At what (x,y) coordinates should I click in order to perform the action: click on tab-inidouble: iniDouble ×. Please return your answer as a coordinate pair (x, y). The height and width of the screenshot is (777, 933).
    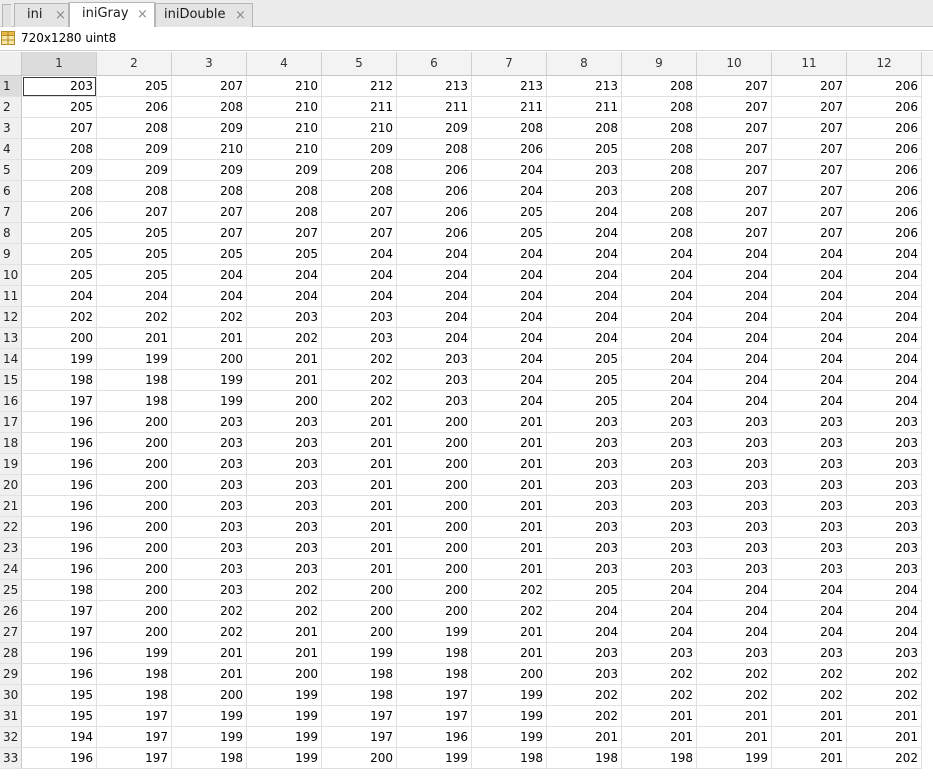
    Looking at the image, I should click on (204, 15).